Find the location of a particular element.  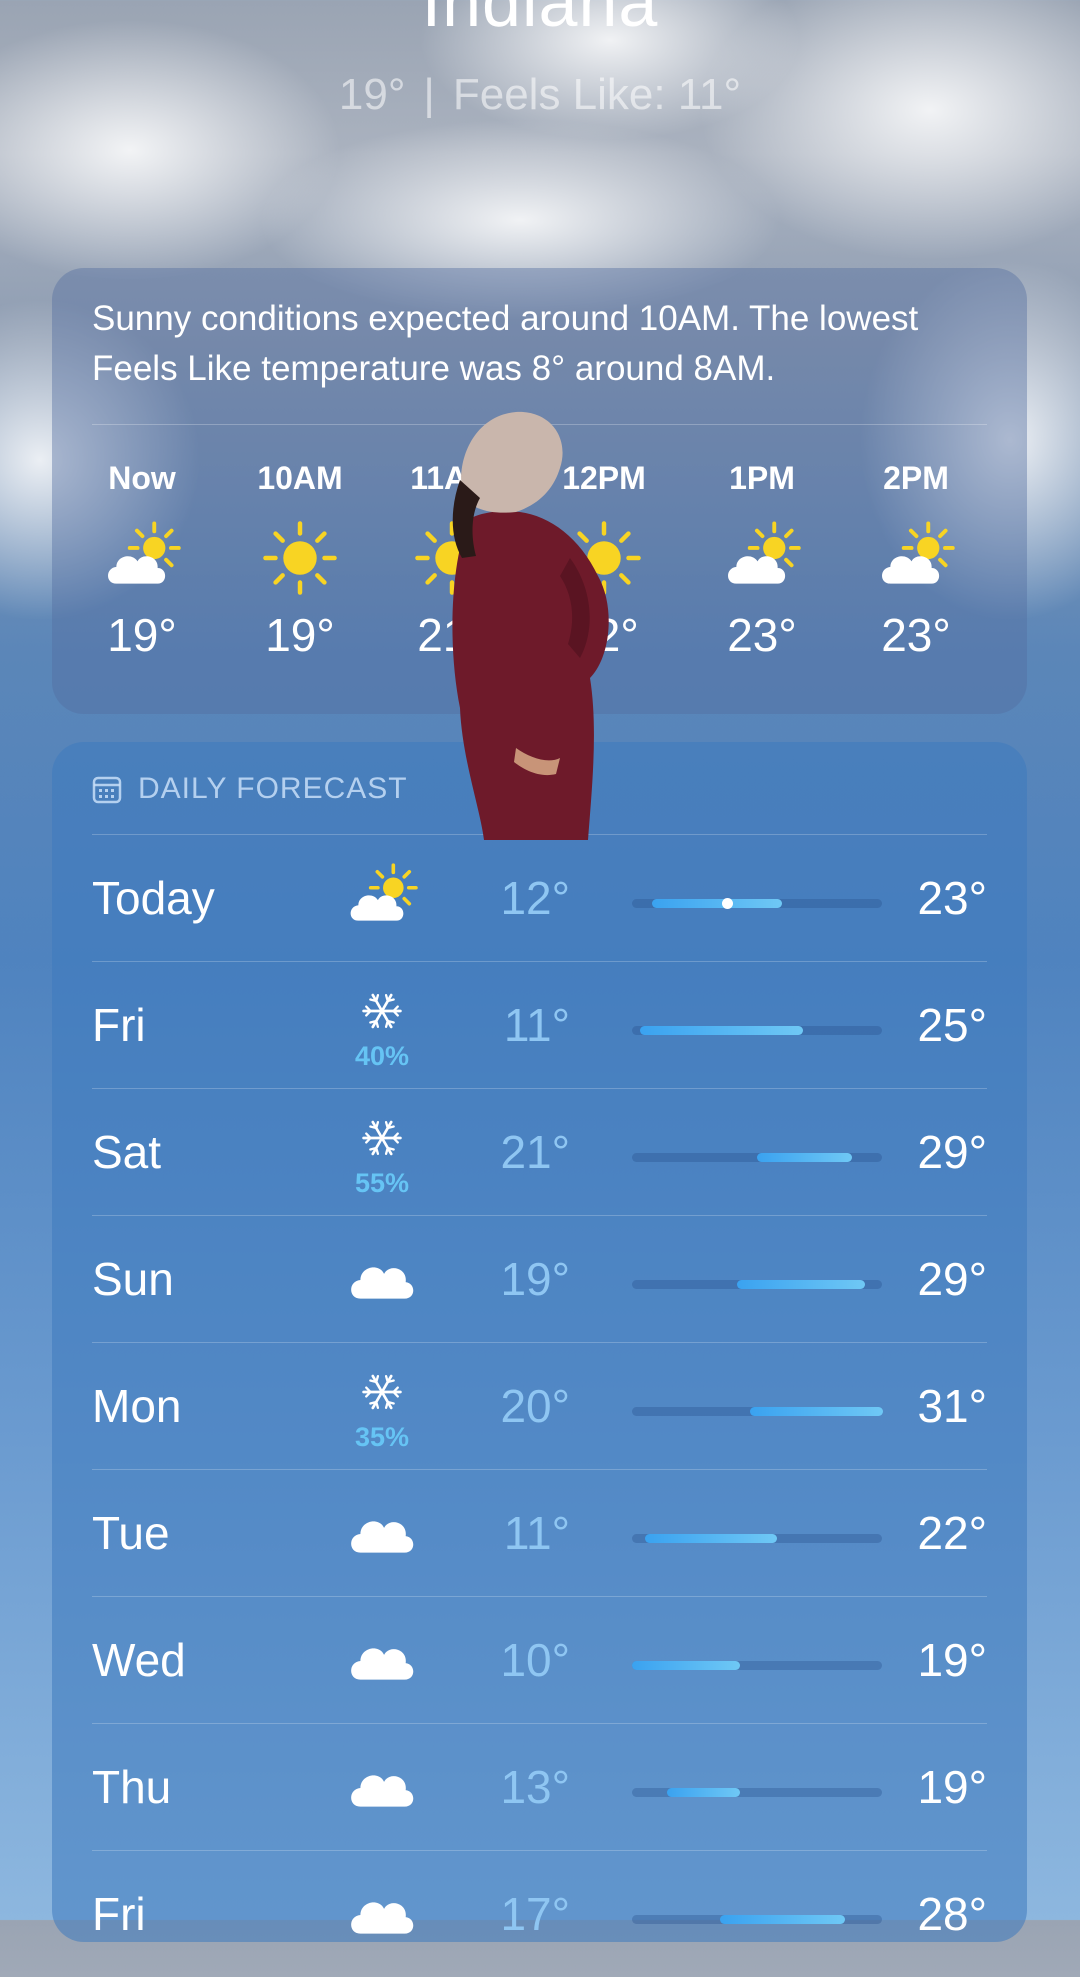

city-name: Indiana is located at coordinates (540, 20).